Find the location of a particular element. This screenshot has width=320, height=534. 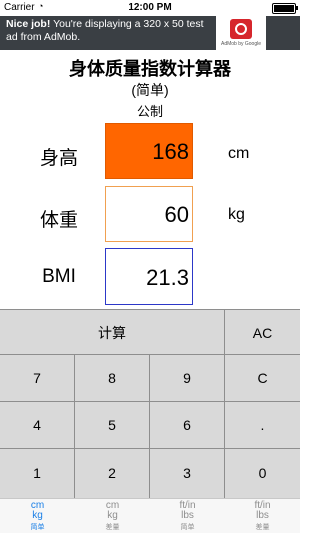

key-3: 3 is located at coordinates (187, 473).